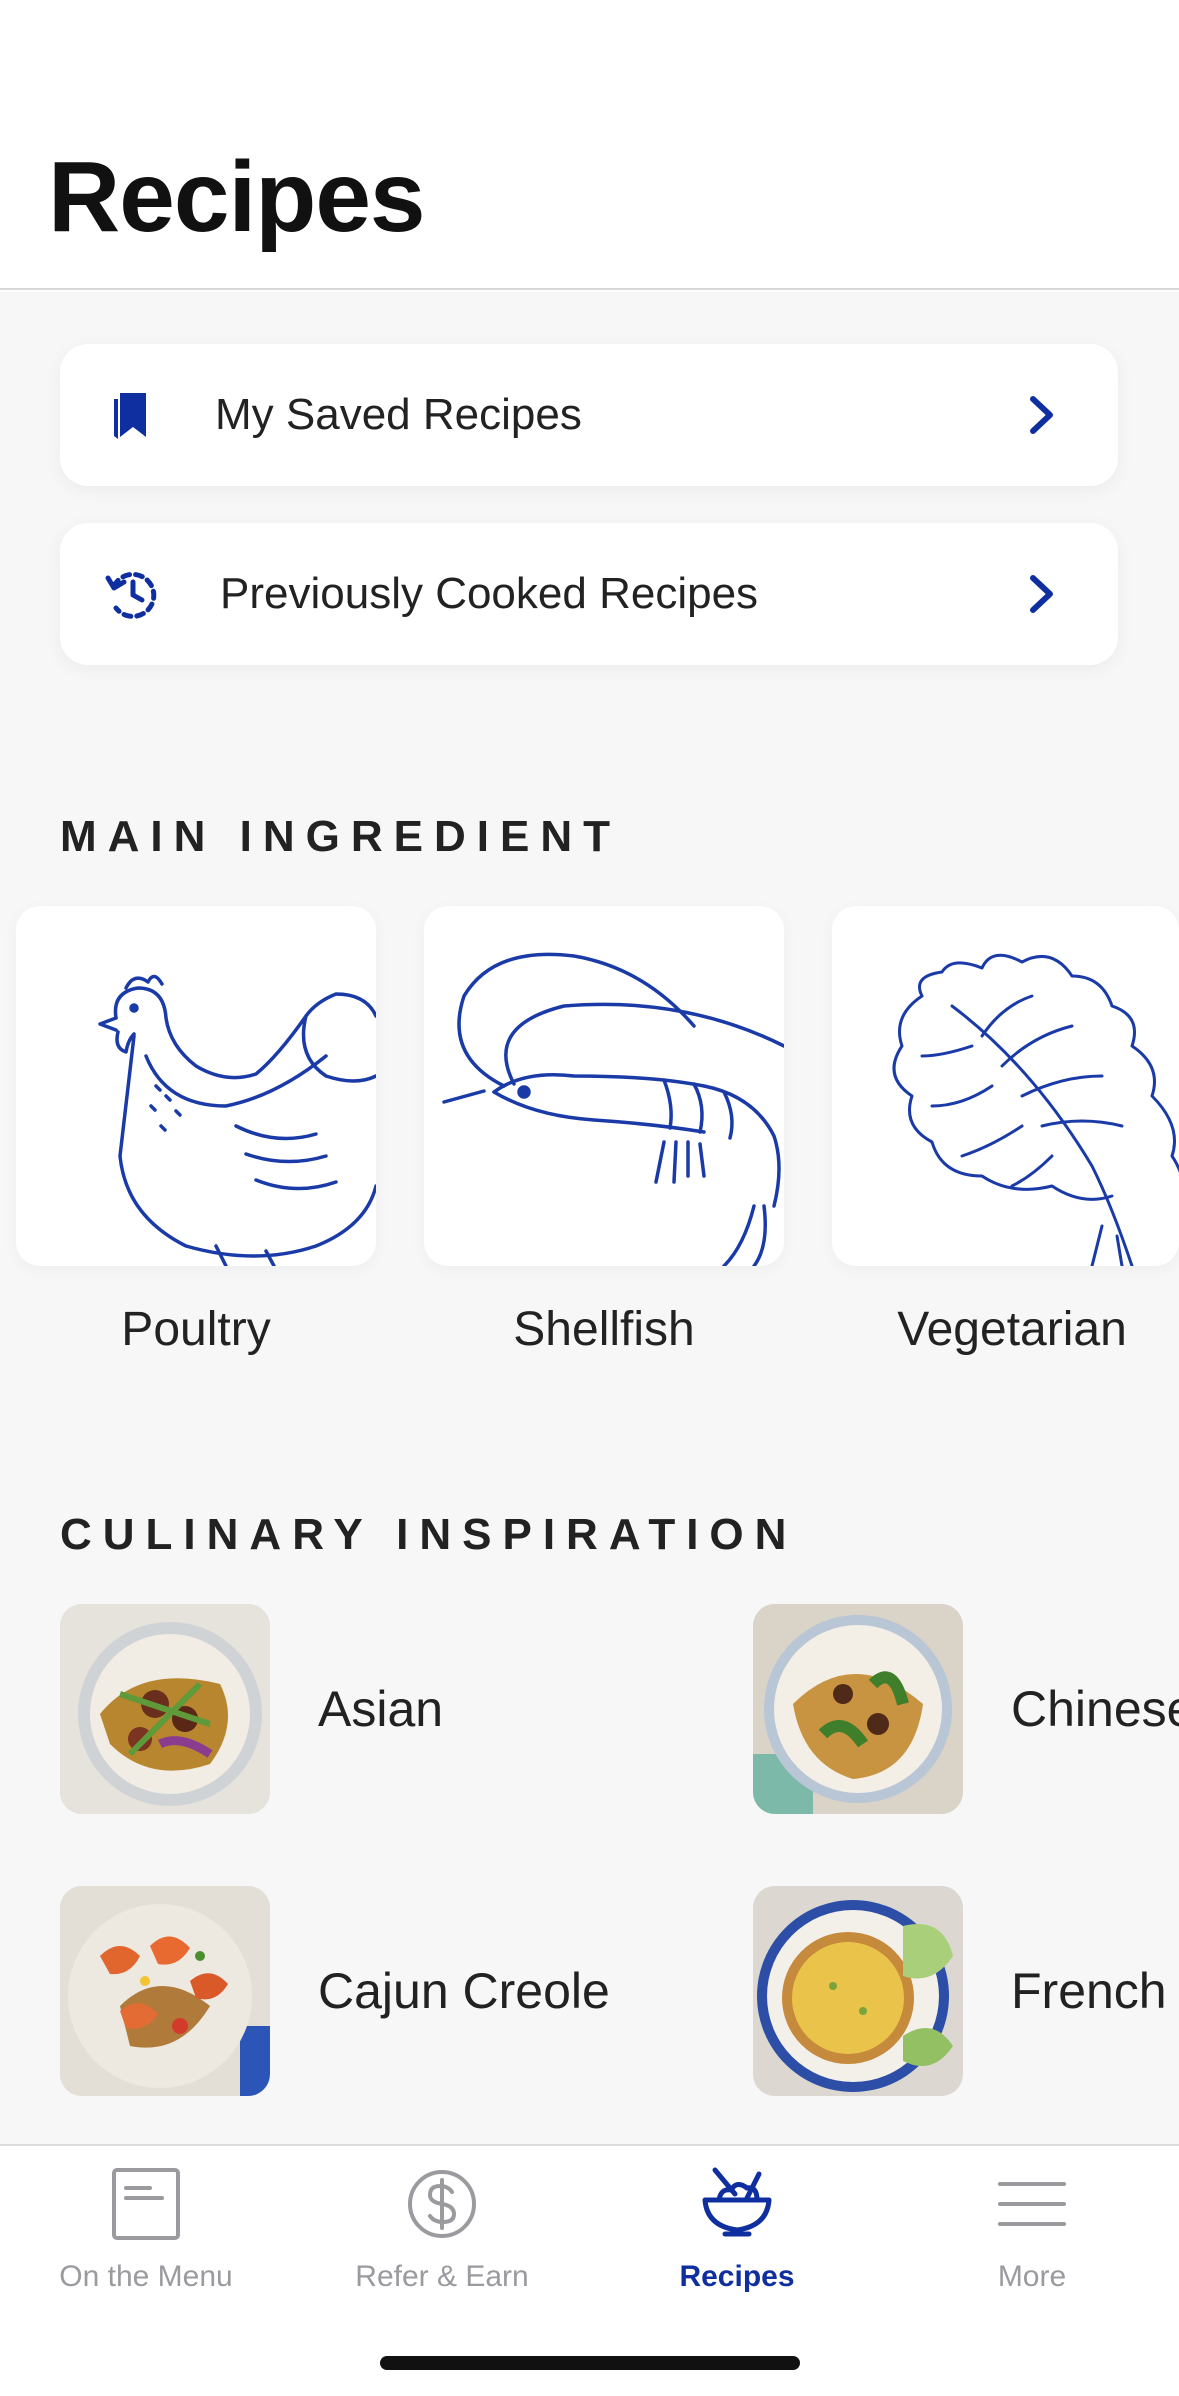 The image size is (1179, 2396). What do you see at coordinates (589, 415) in the screenshot?
I see `saved-recipes-link: My Saved Recipes` at bounding box center [589, 415].